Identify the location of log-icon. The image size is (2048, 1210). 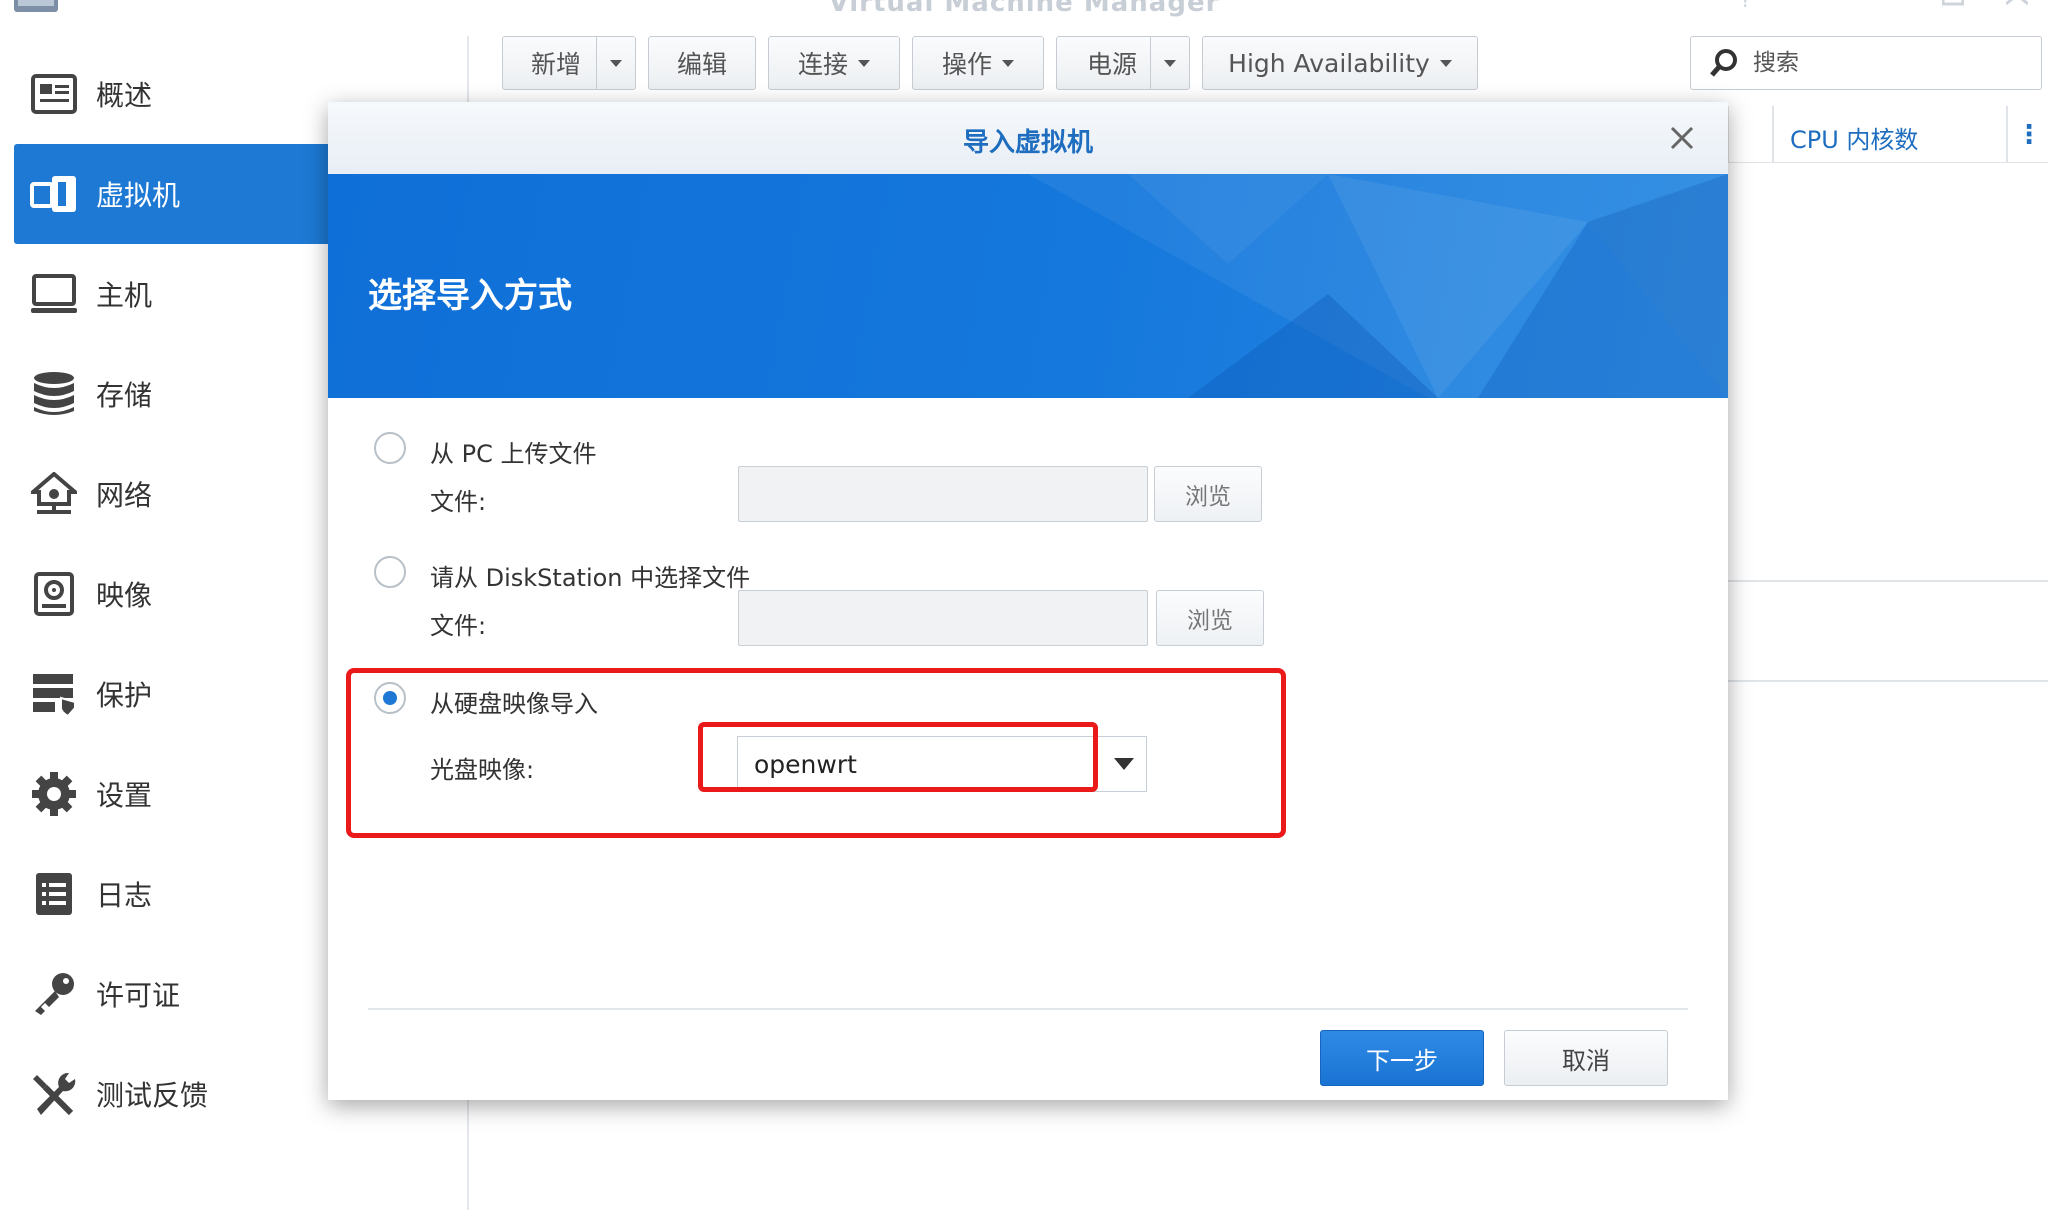
(54, 894).